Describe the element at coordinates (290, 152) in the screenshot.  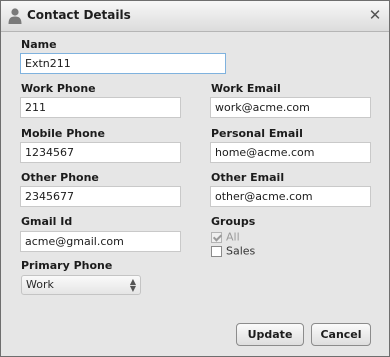
I see `personal-email-input` at that location.